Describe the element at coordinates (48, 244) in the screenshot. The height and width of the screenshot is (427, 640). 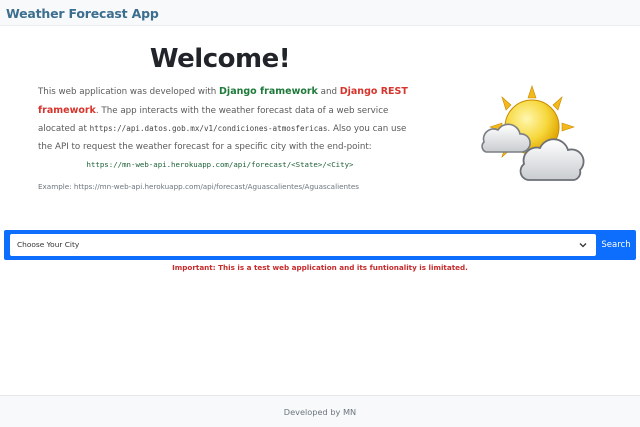
I see `city-select-value: Choose Your City` at that location.